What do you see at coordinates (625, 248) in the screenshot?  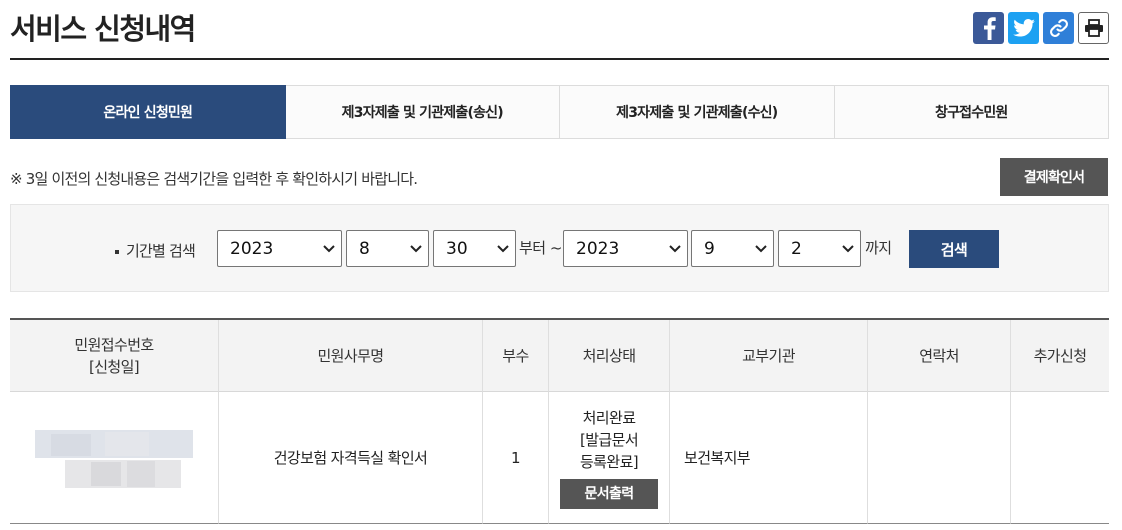 I see `to-year-select: 2023` at bounding box center [625, 248].